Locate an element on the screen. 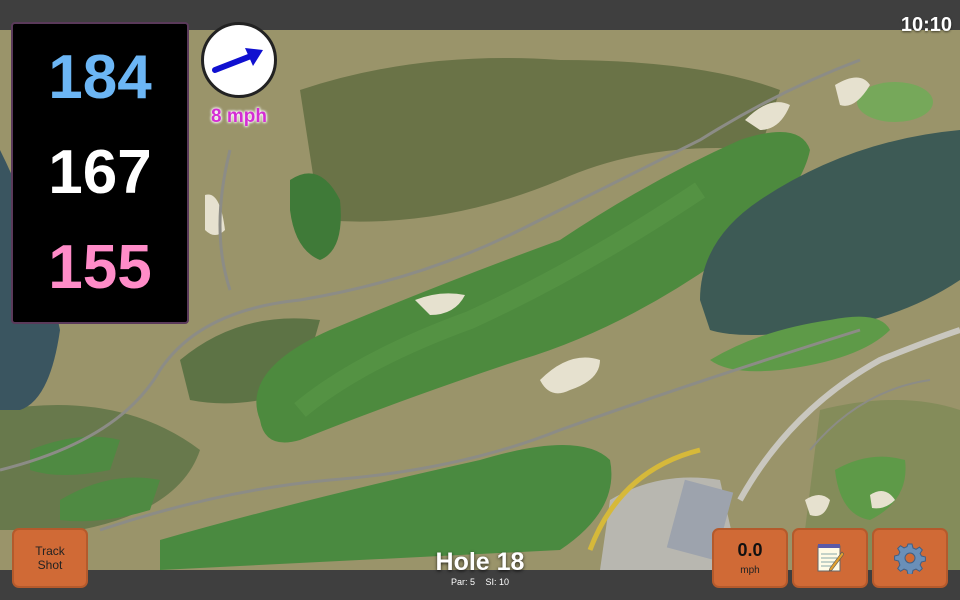  settings-button is located at coordinates (910, 558).